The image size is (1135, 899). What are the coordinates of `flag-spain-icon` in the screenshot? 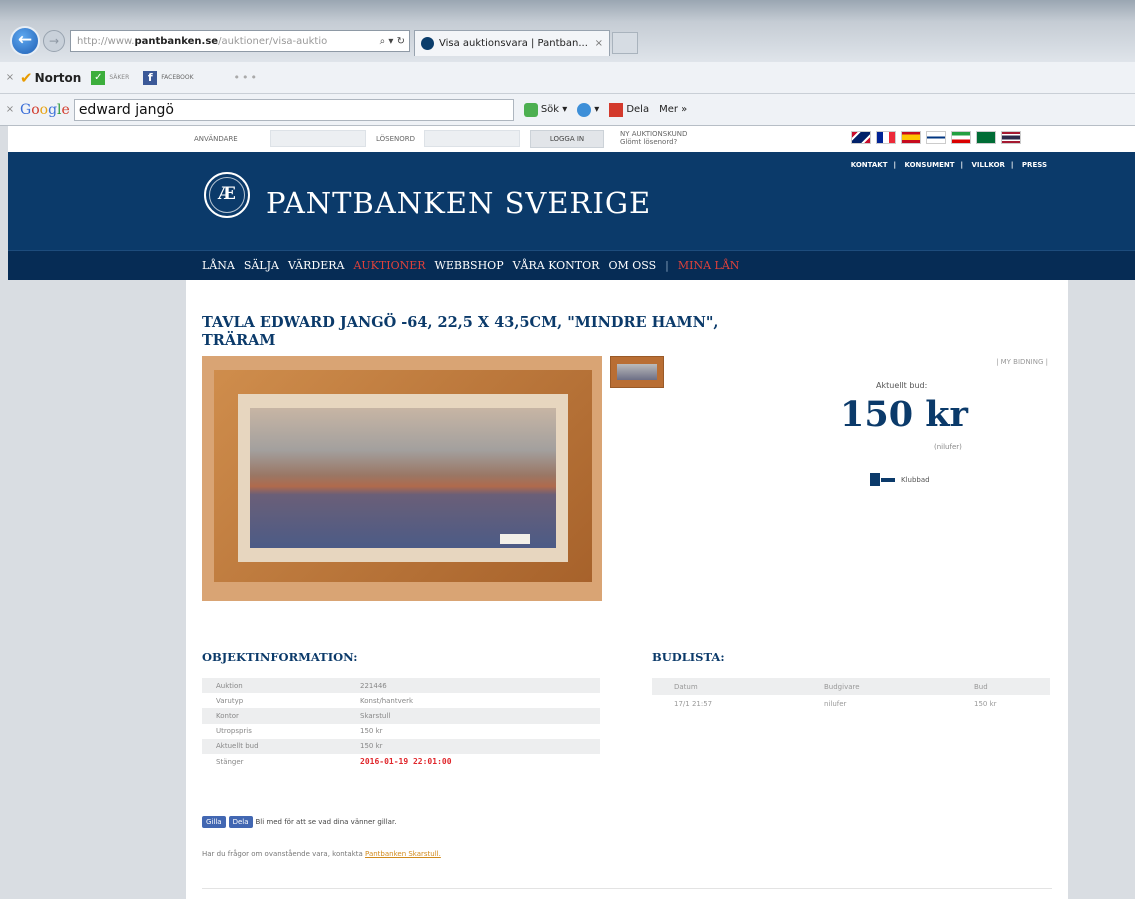 It's located at (911, 137).